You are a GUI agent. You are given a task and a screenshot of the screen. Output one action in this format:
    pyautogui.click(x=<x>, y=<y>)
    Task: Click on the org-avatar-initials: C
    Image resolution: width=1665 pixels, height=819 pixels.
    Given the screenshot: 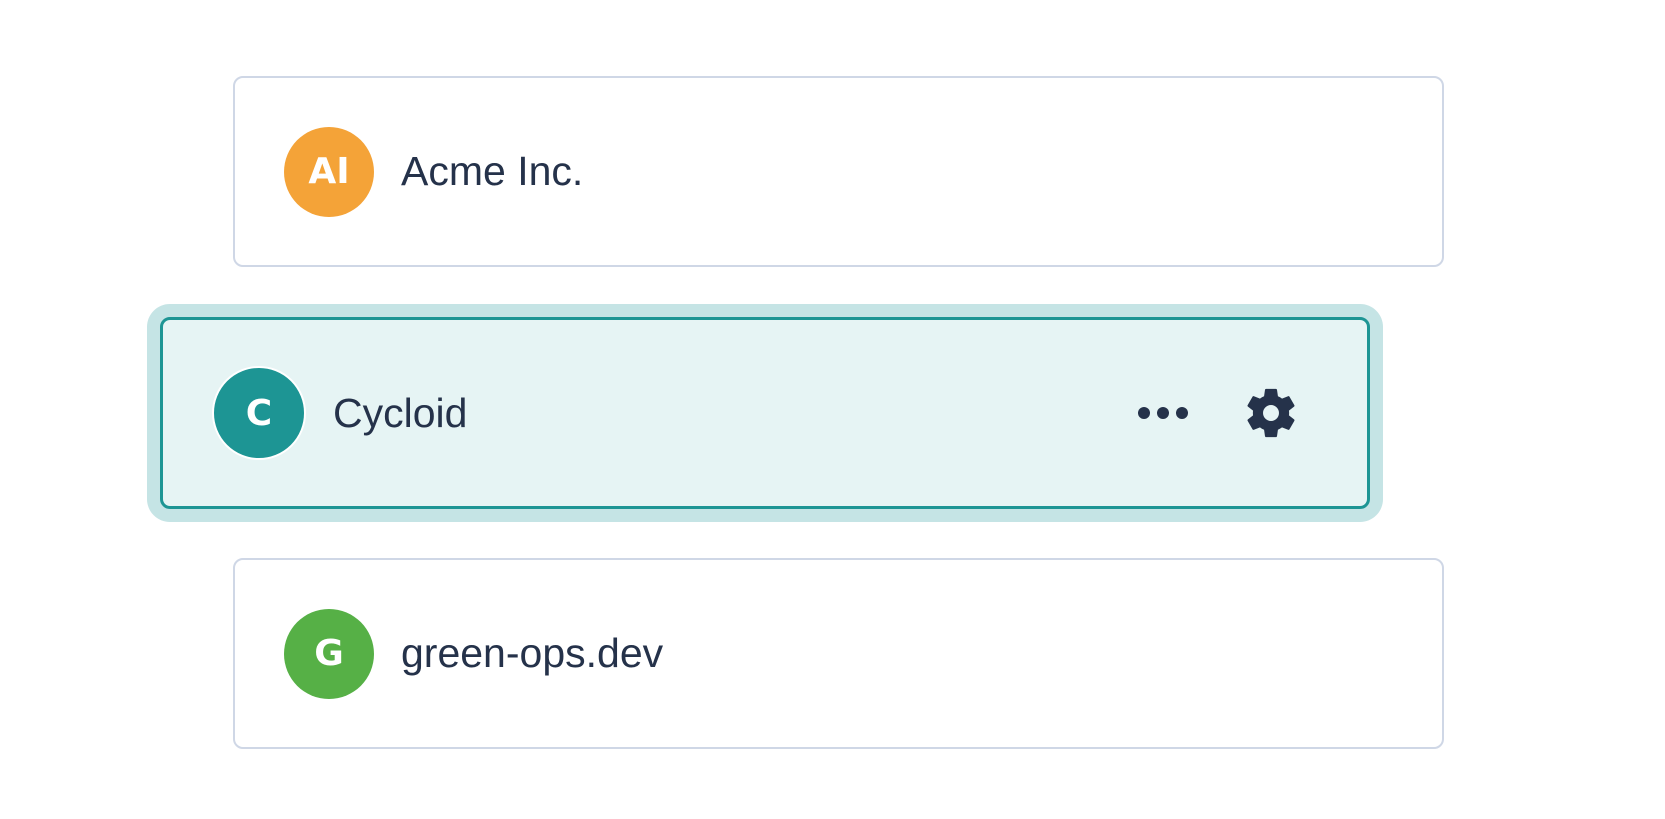 What is the action you would take?
    pyautogui.click(x=259, y=413)
    